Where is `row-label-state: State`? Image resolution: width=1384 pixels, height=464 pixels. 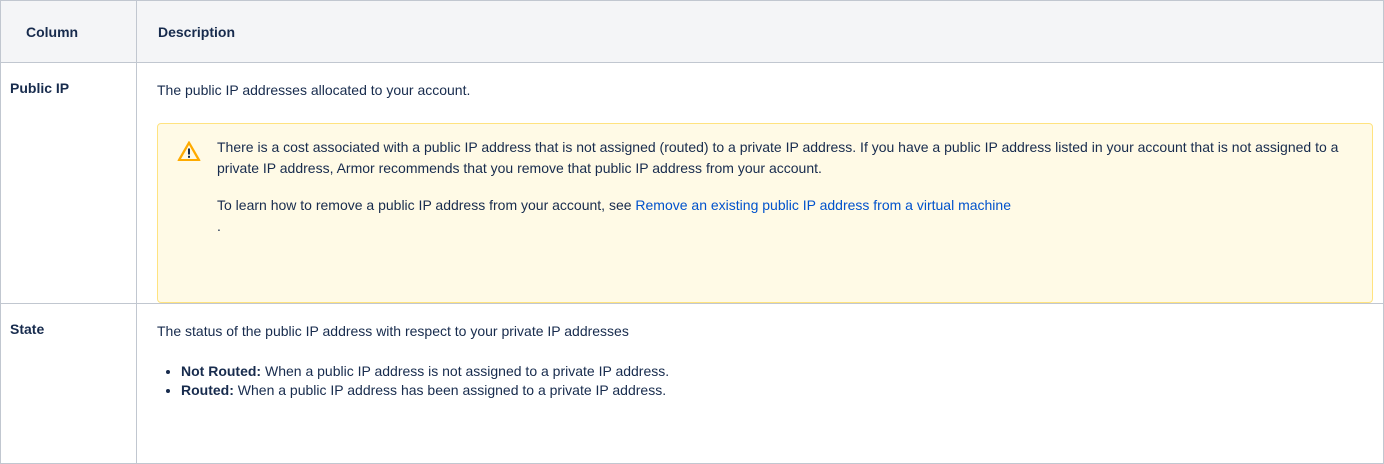
row-label-state: State is located at coordinates (68, 383).